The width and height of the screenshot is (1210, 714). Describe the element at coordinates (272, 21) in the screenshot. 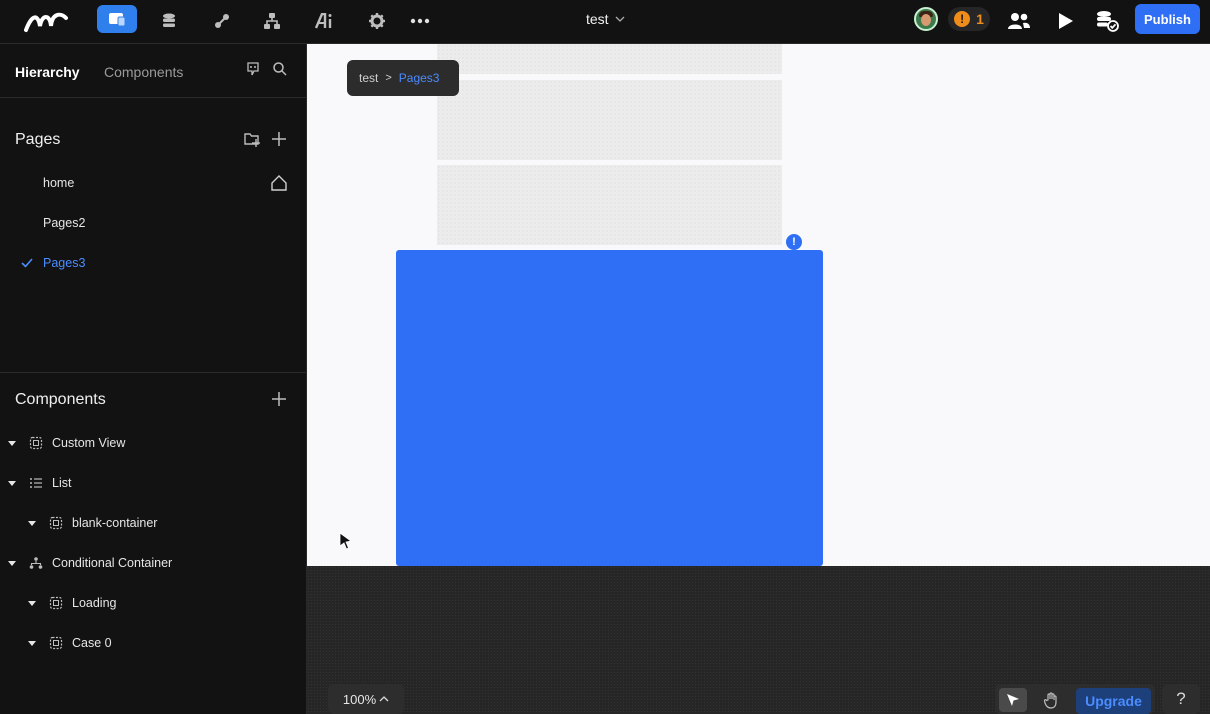

I see `workflow-icon` at that location.